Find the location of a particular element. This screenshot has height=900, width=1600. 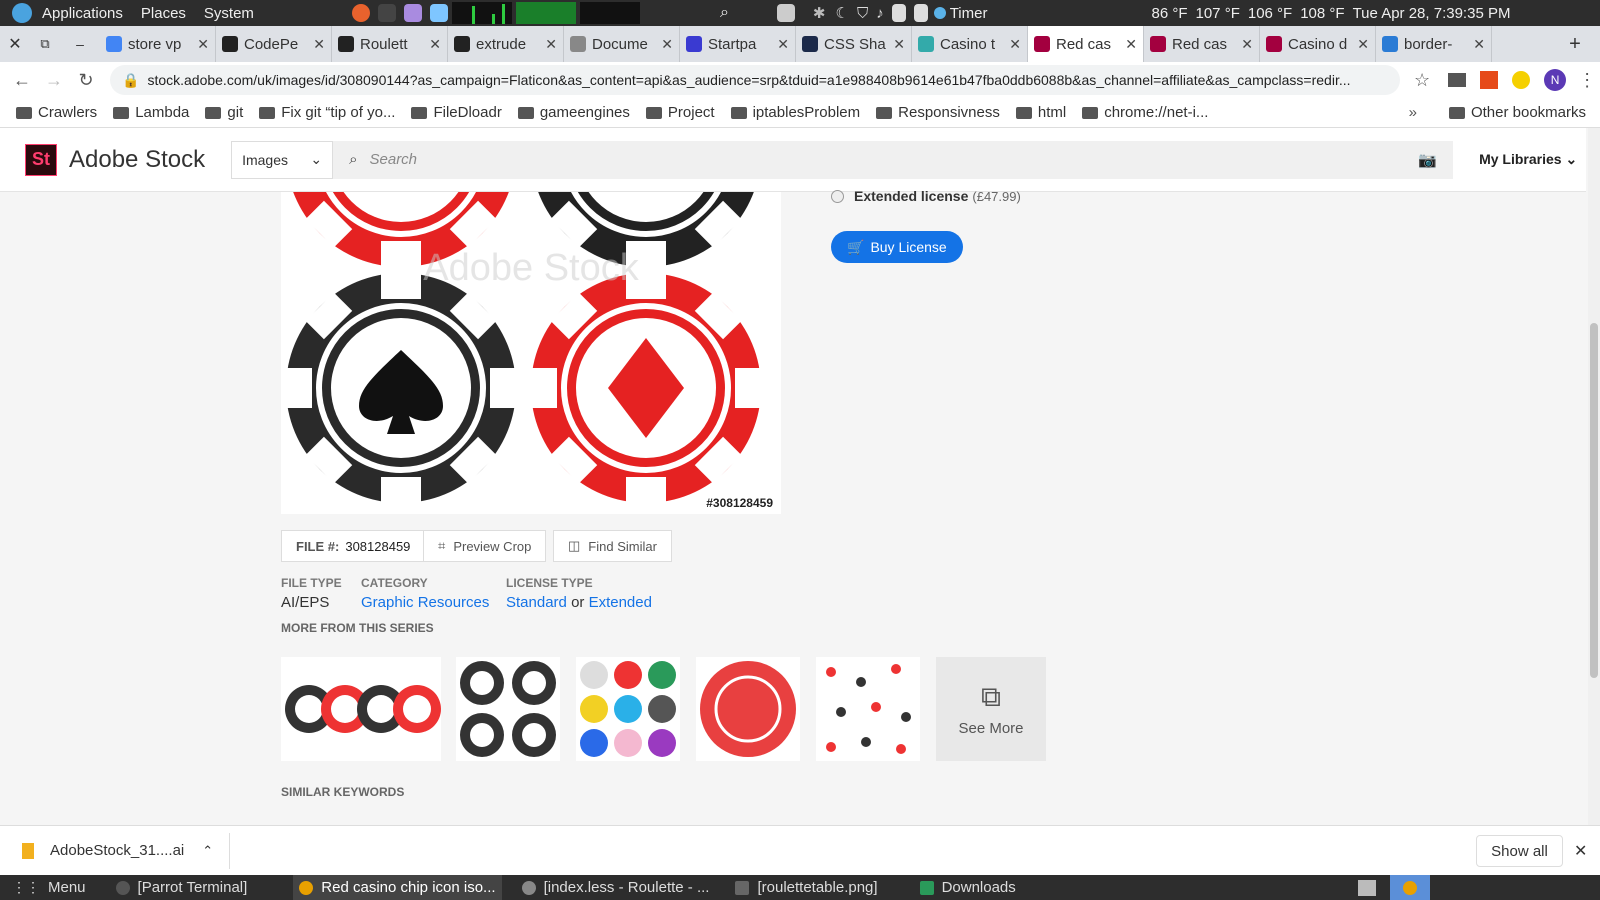

license-standard-link: Standard is located at coordinates (536, 602).